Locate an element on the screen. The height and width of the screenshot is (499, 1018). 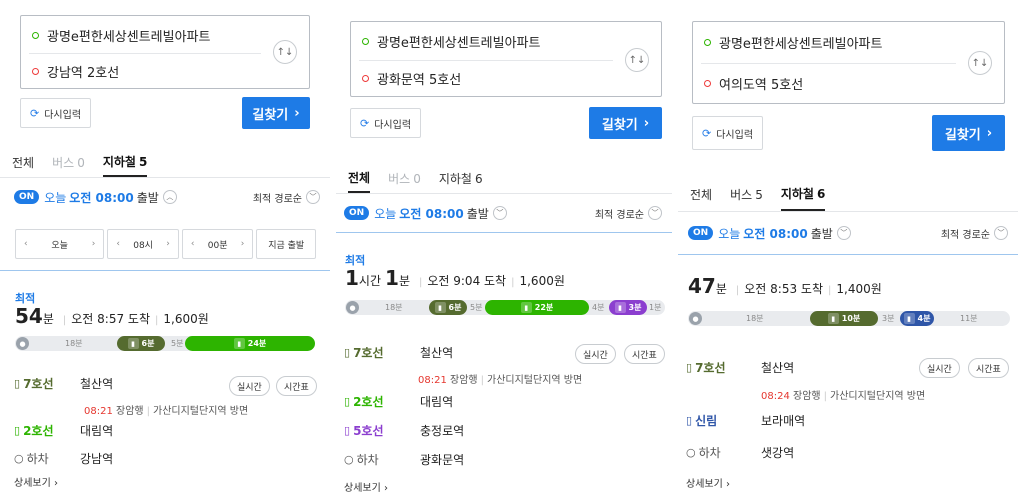
realtime-label: 실시간 is located at coordinates (939, 369).